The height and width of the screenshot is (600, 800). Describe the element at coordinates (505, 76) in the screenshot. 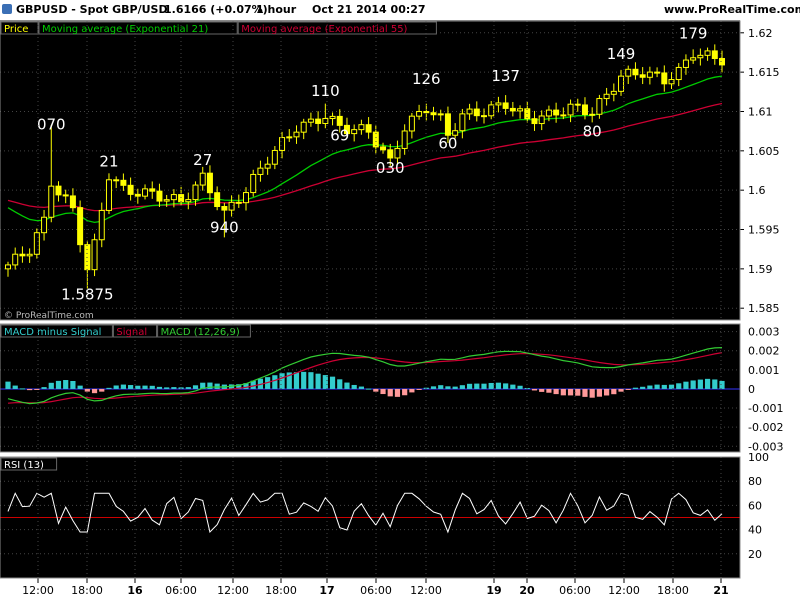

I see `price-annotation: 137` at that location.